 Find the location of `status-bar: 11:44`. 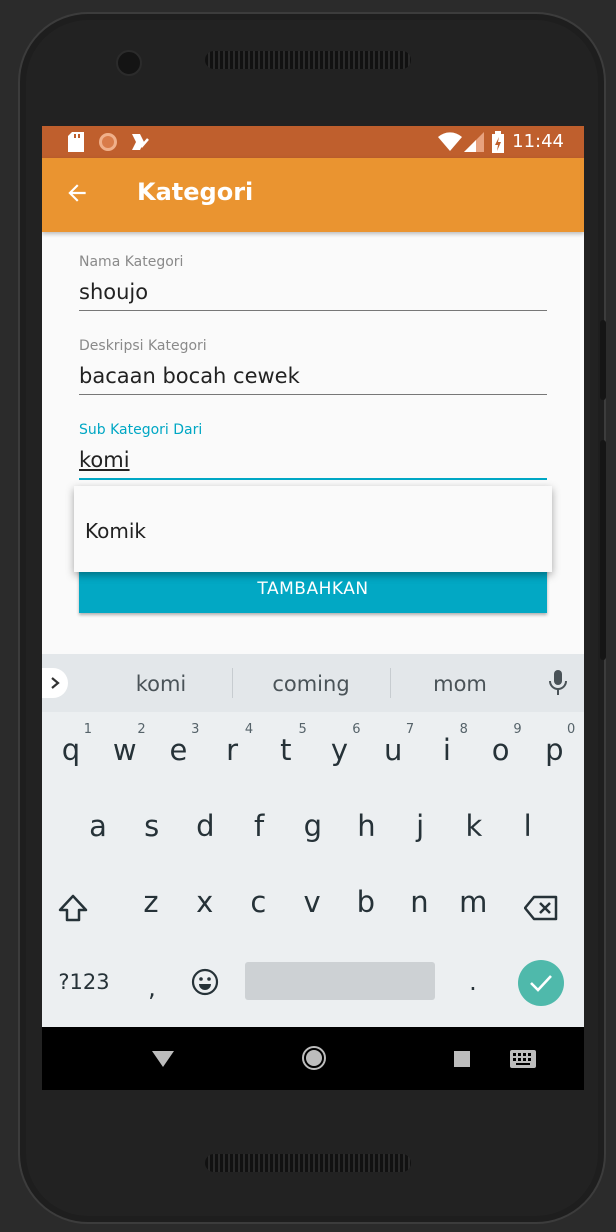

status-bar: 11:44 is located at coordinates (313, 142).